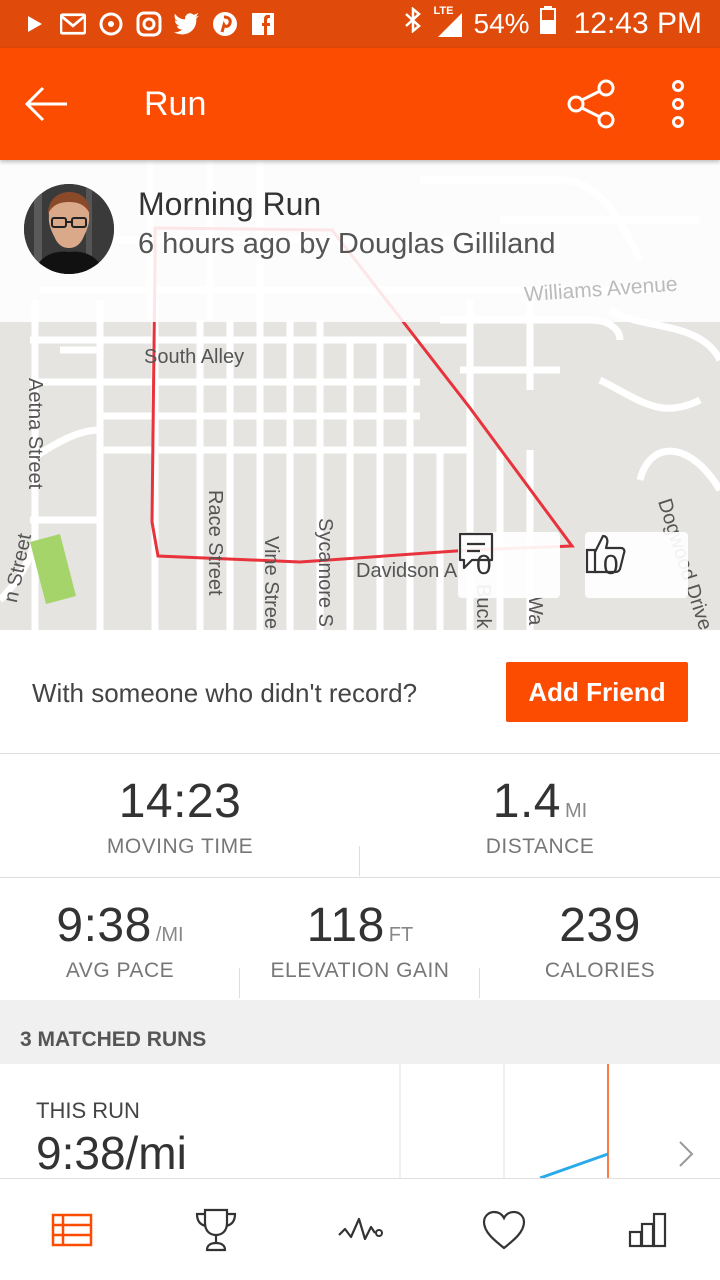 The height and width of the screenshot is (1280, 720). Describe the element at coordinates (360, 104) in the screenshot. I see `app-toolbar: Run` at that location.